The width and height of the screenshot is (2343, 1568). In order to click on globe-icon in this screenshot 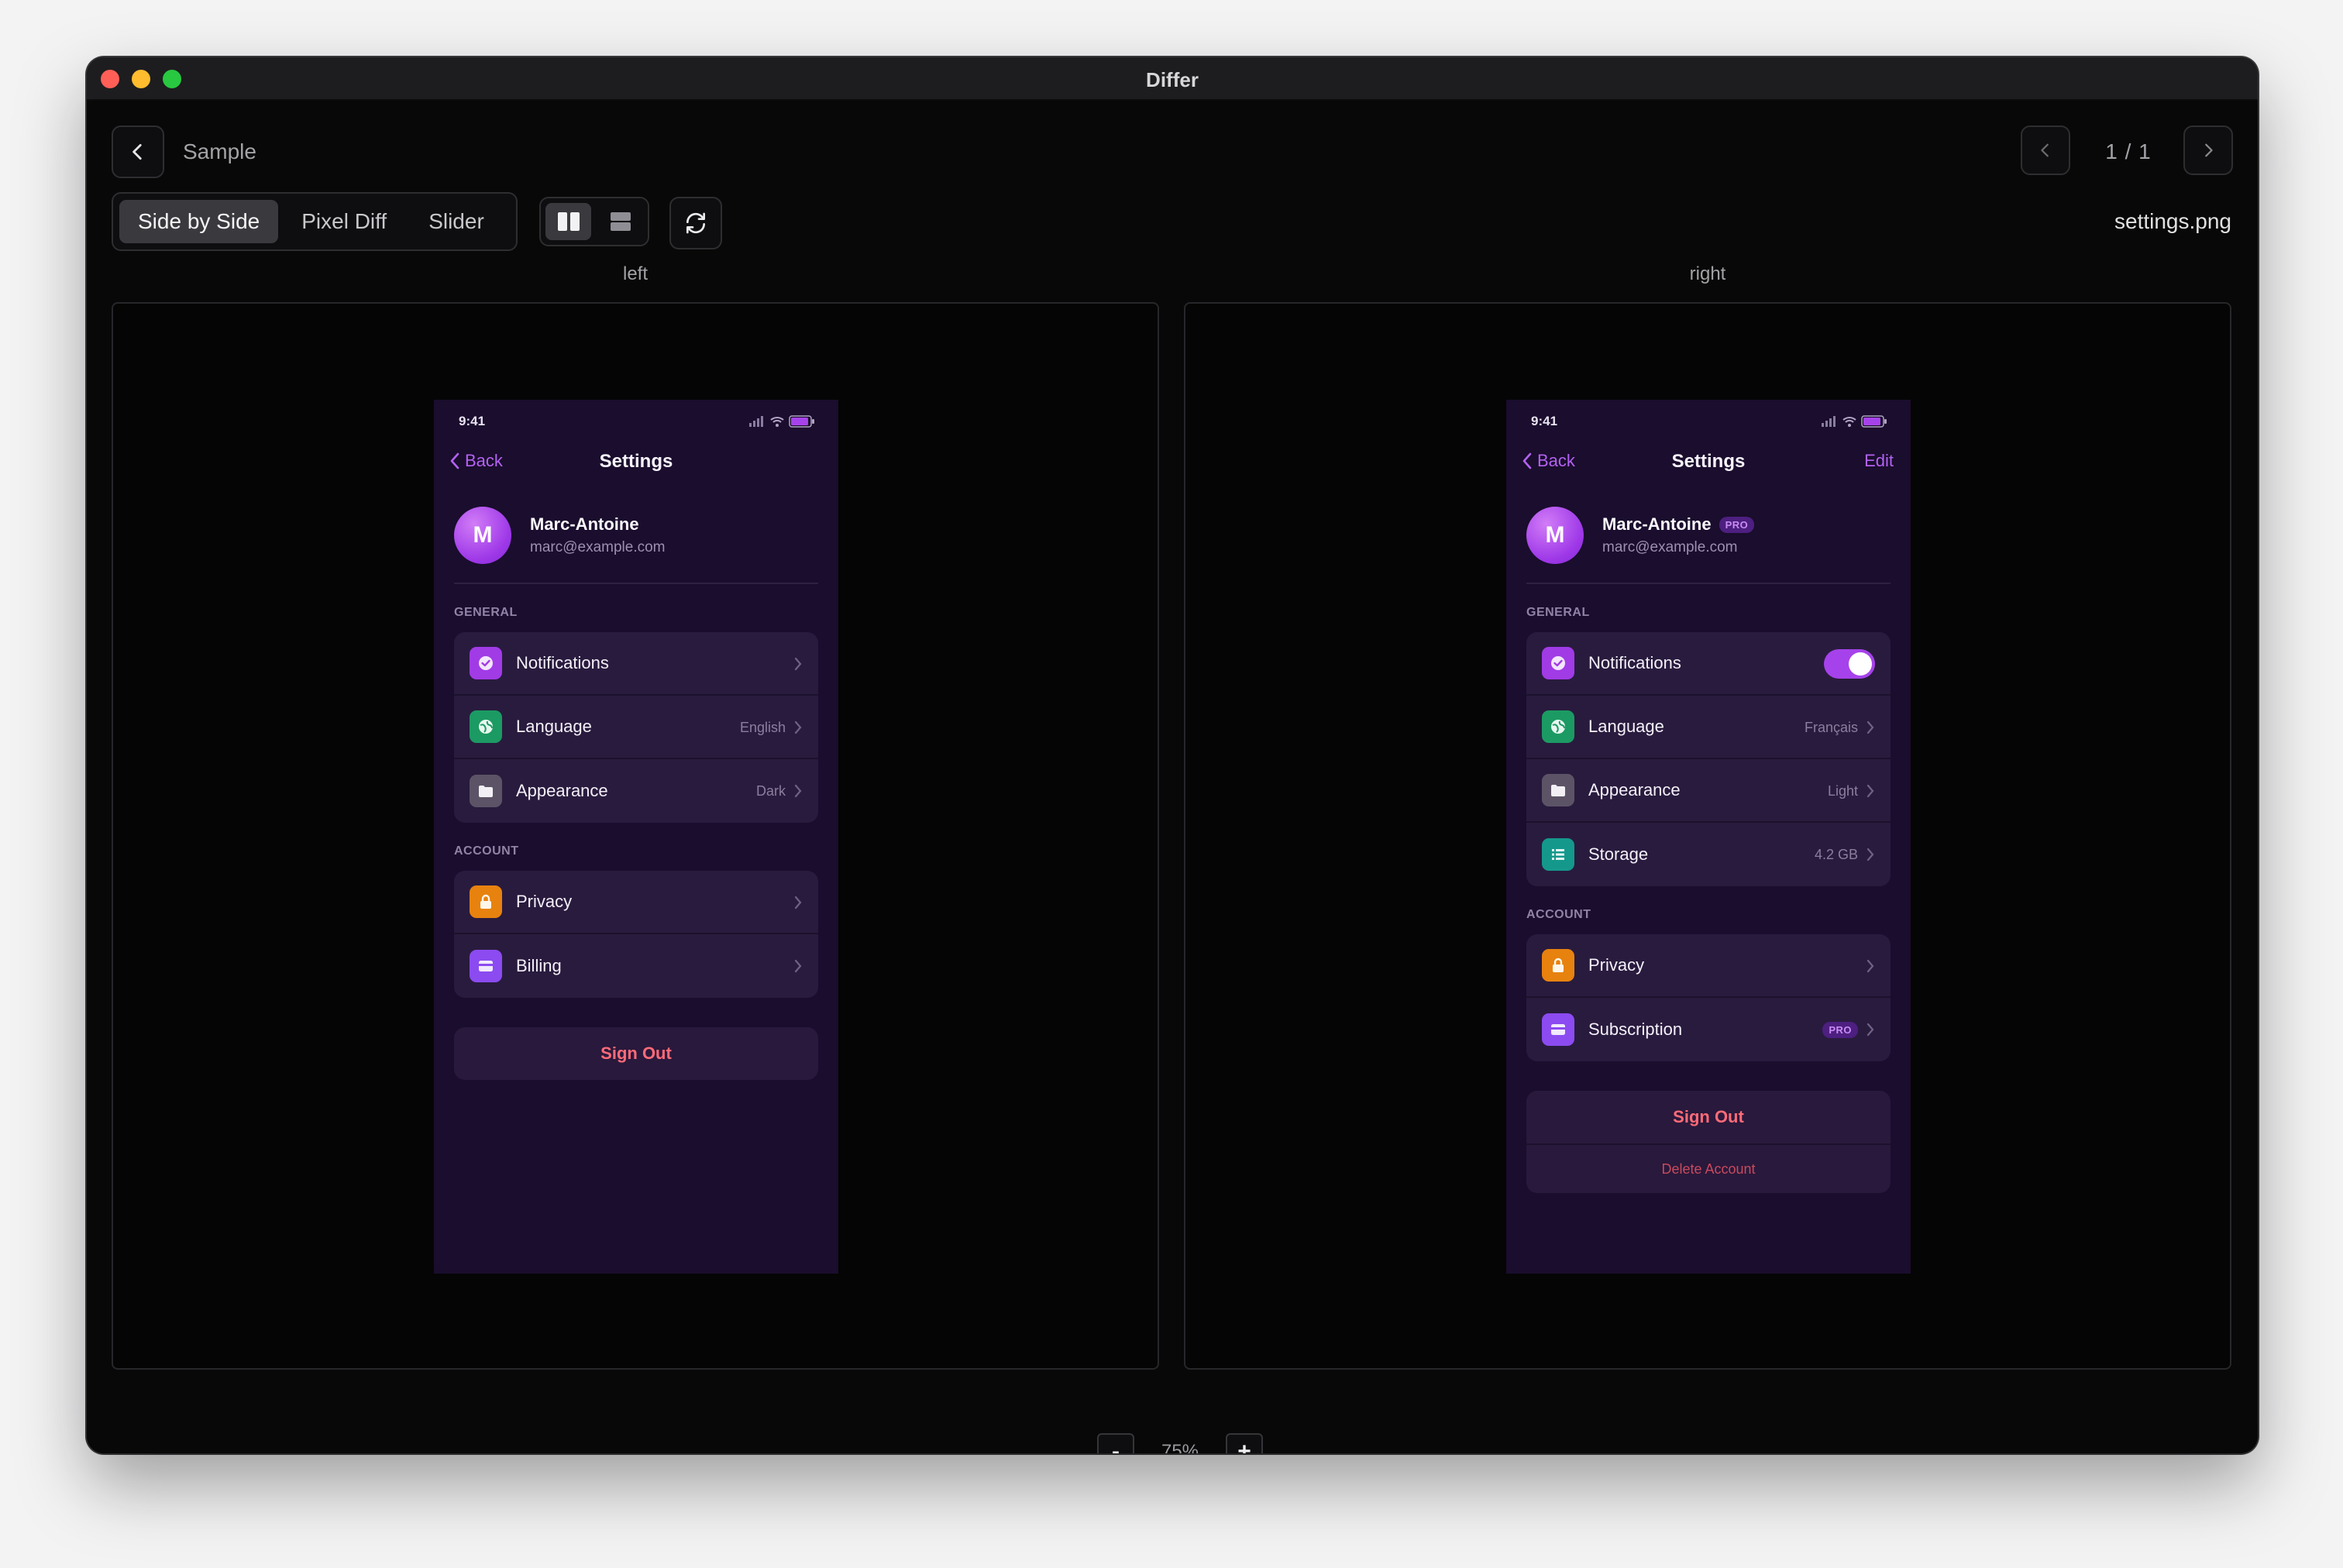, I will do `click(1558, 726)`.